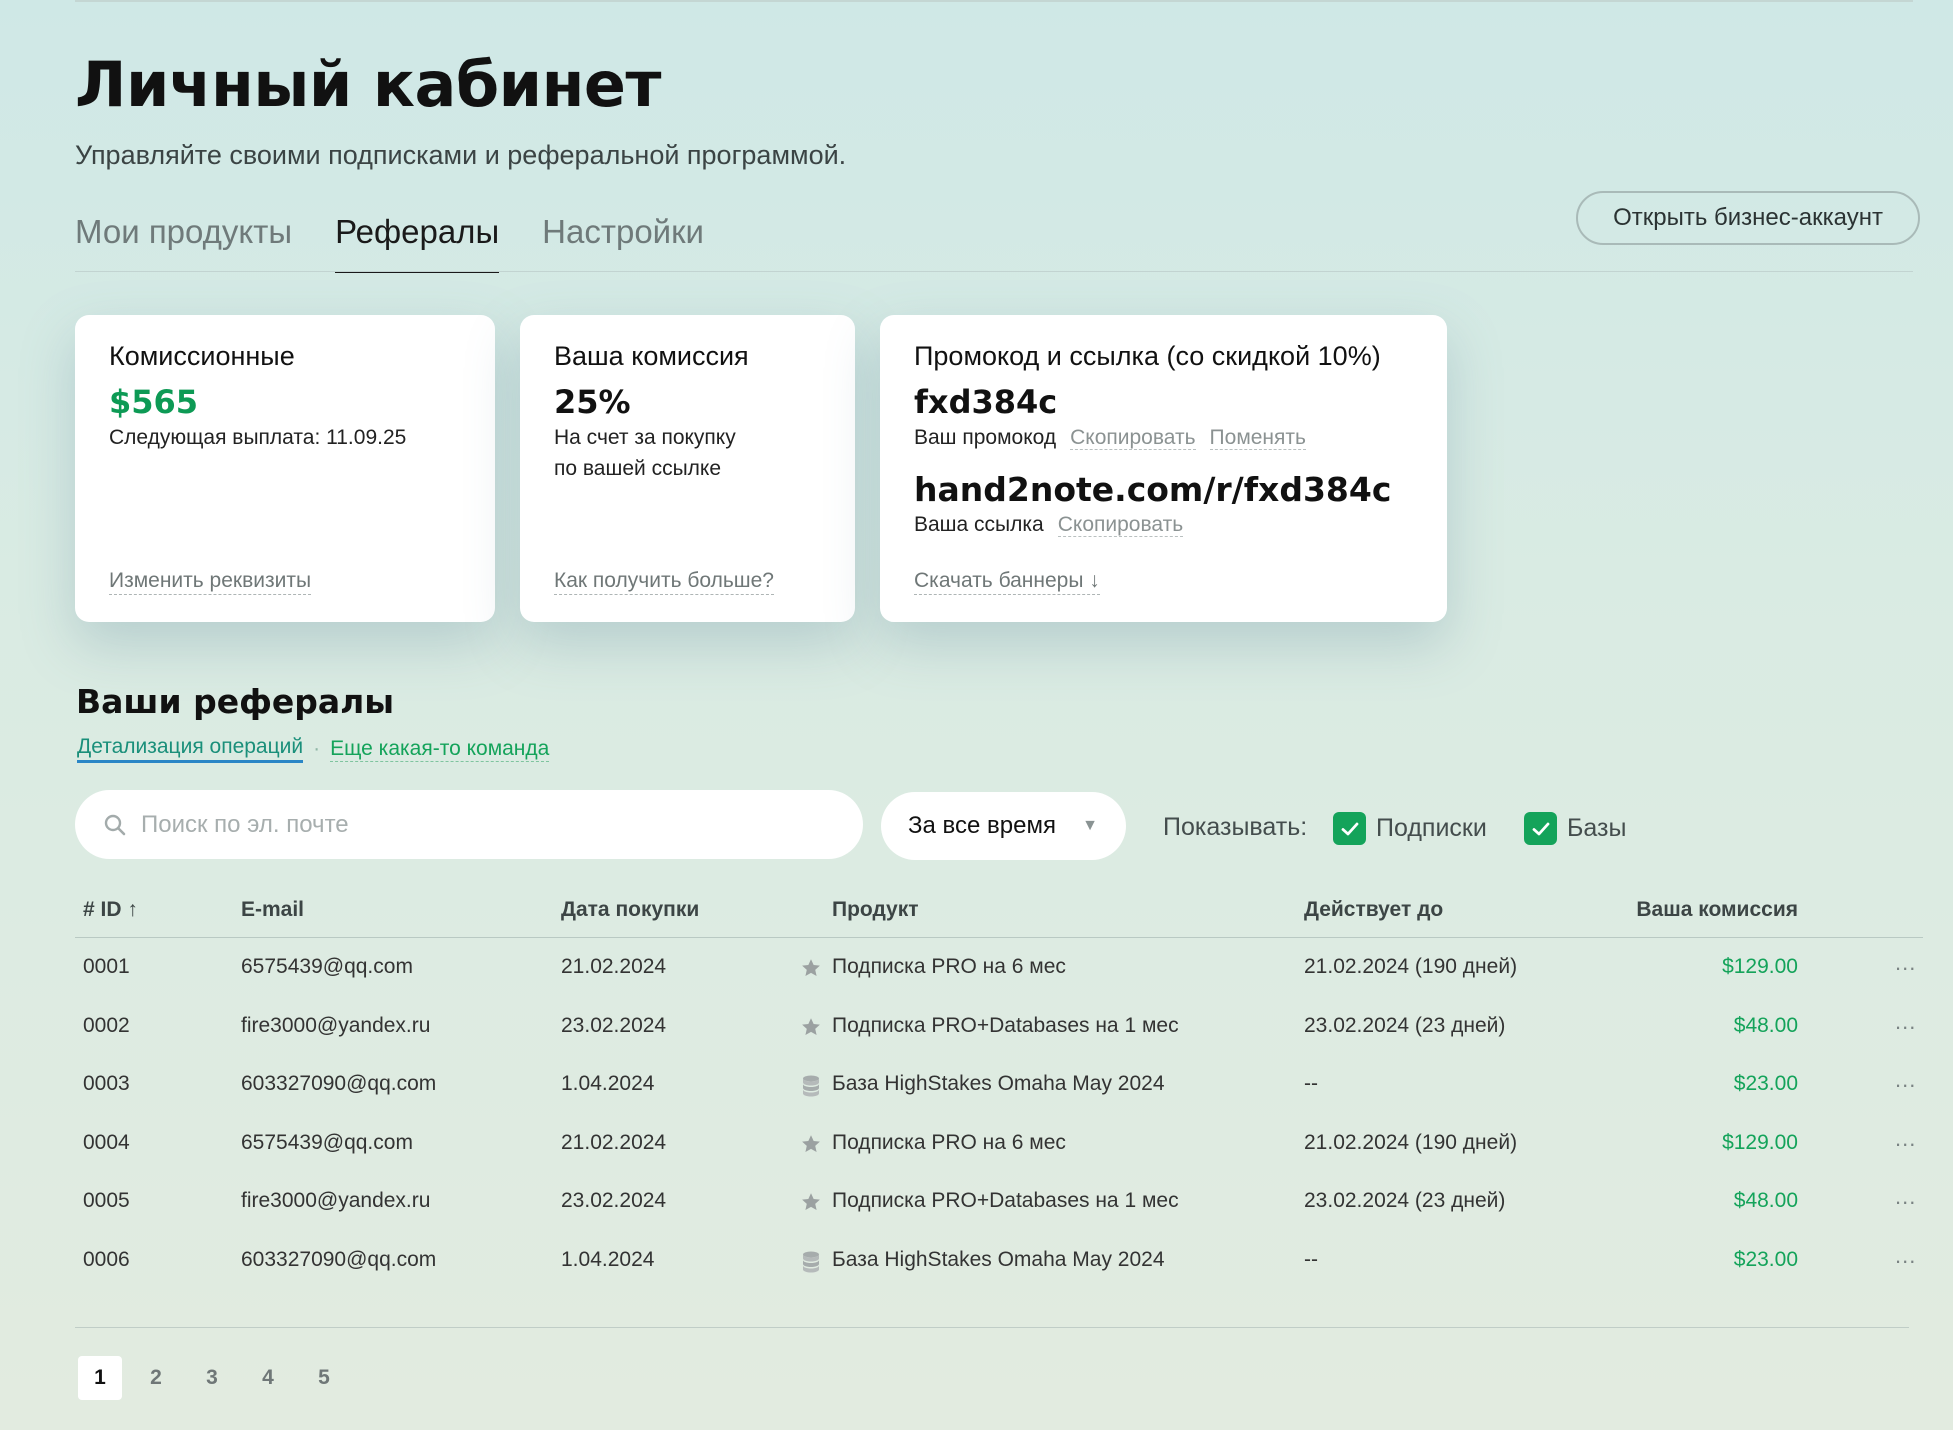 The image size is (1953, 1430). Describe the element at coordinates (156, 1378) in the screenshot. I see `page-button-2: 2` at that location.